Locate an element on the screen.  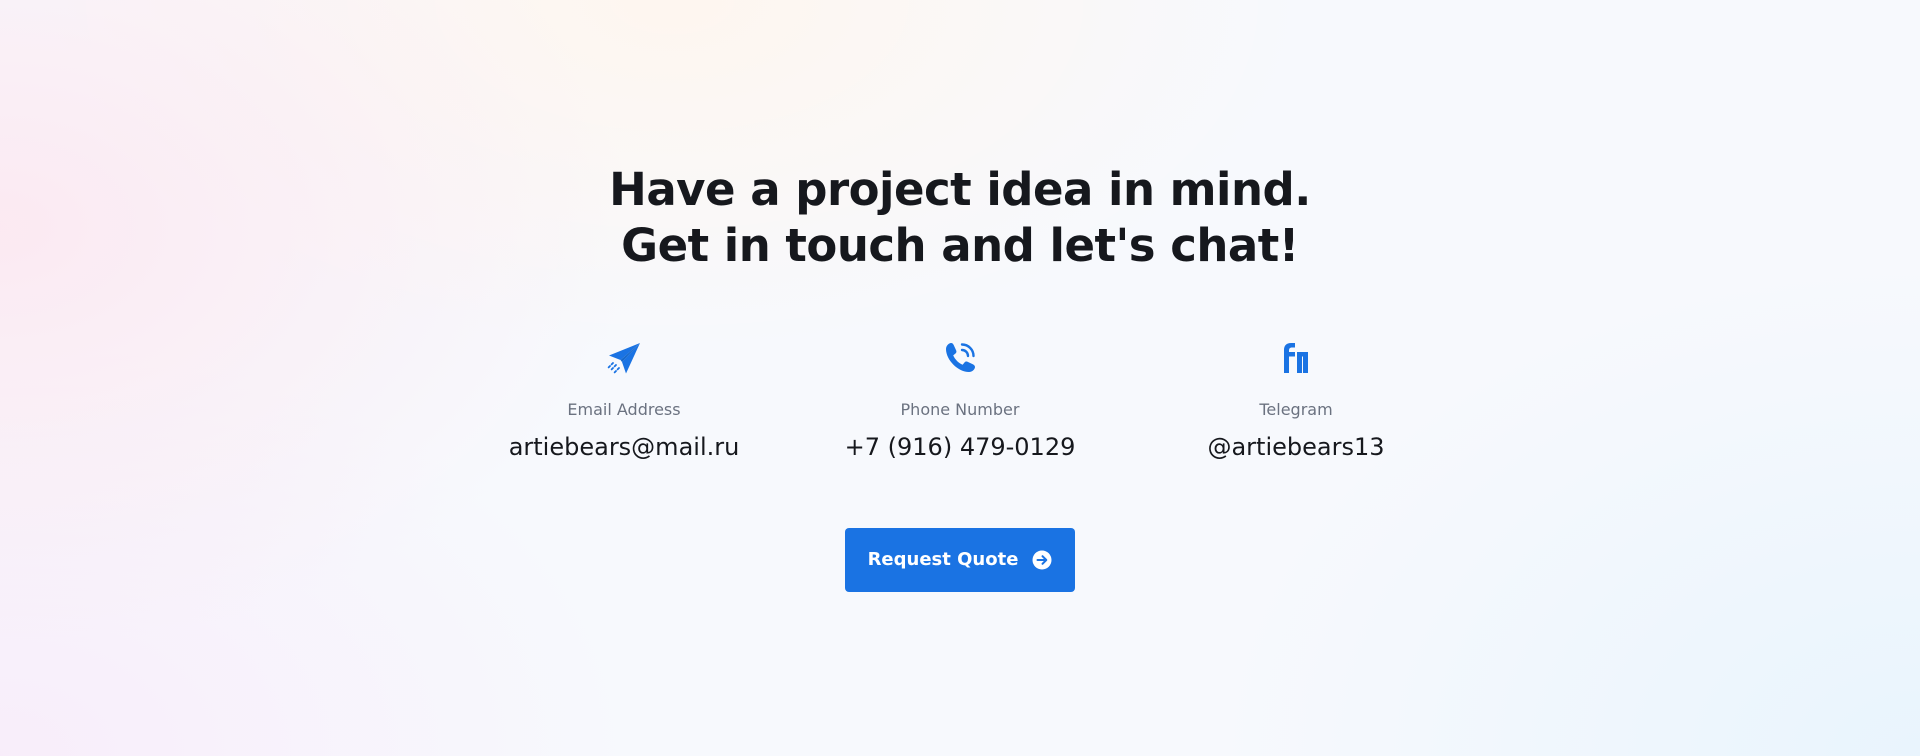
headline-line-2: Get in touch and let's chat! is located at coordinates (960, 245).